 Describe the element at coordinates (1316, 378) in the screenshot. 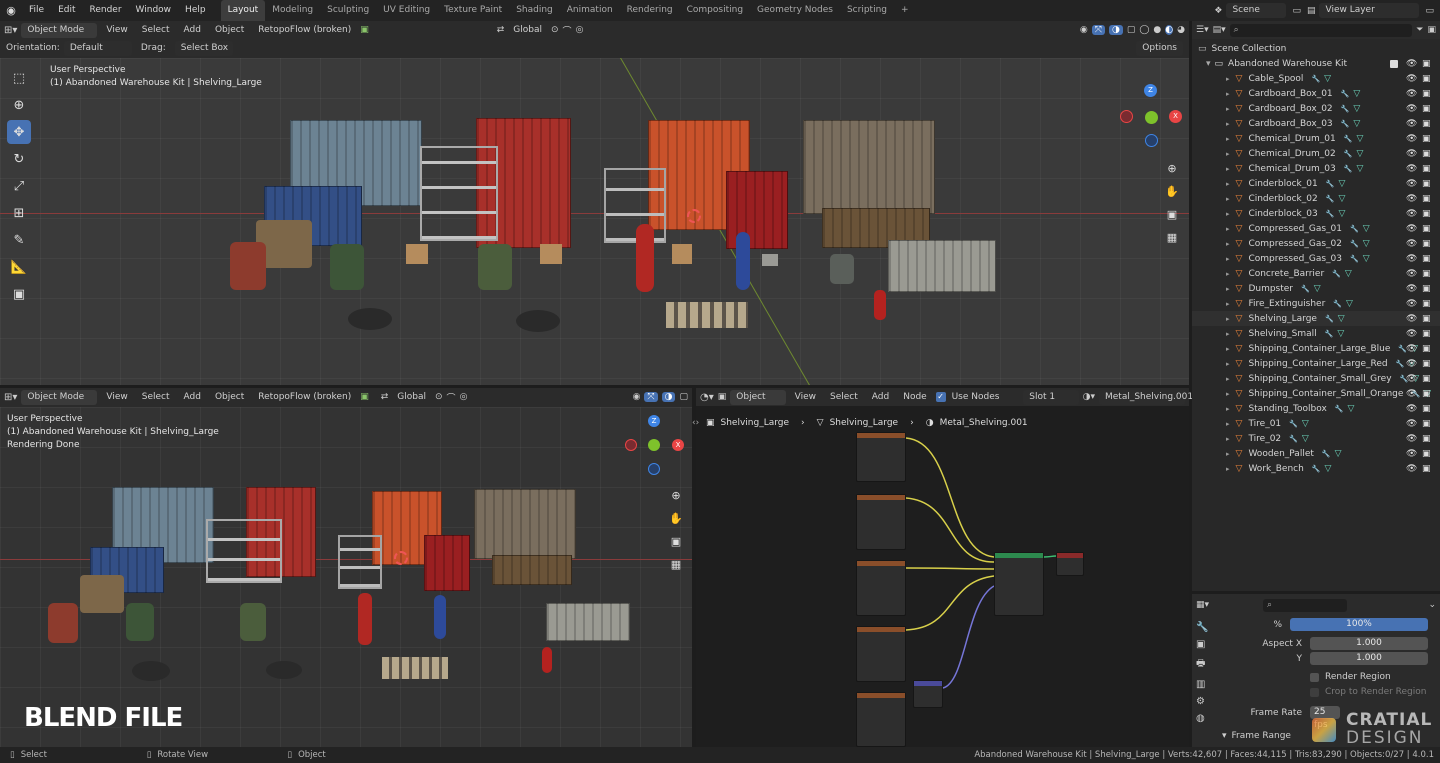

I see `outliner-item: ▸ ▽ Shipping_Container_Small_Grey 🔧 ▽ 👁 ▣` at that location.